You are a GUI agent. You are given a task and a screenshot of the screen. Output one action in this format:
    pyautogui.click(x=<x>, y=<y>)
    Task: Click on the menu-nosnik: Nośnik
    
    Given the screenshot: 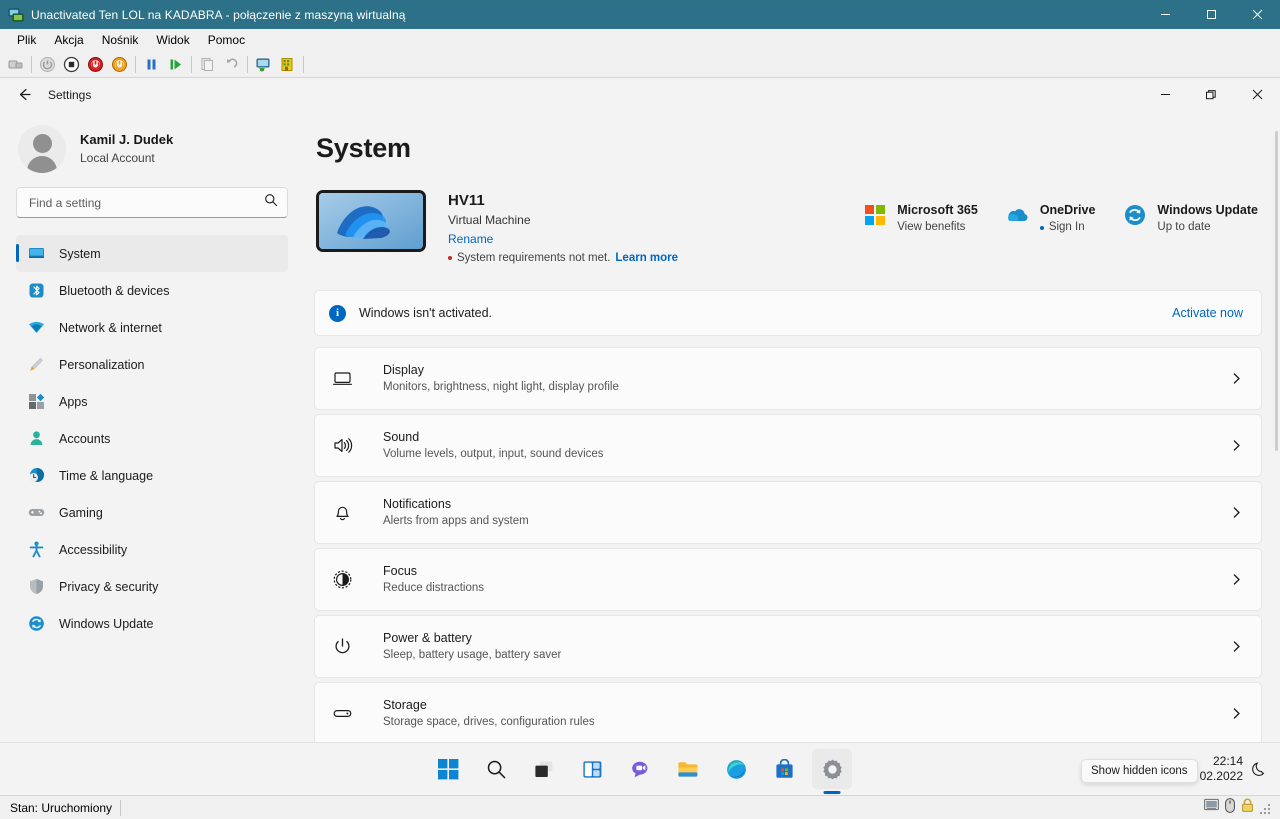 What is the action you would take?
    pyautogui.click(x=120, y=40)
    